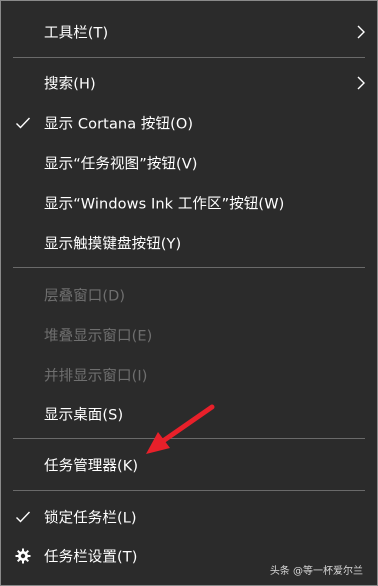  I want to click on menu-item-label: 显示“Windows Ink 工作区”按钮(W), so click(164, 204).